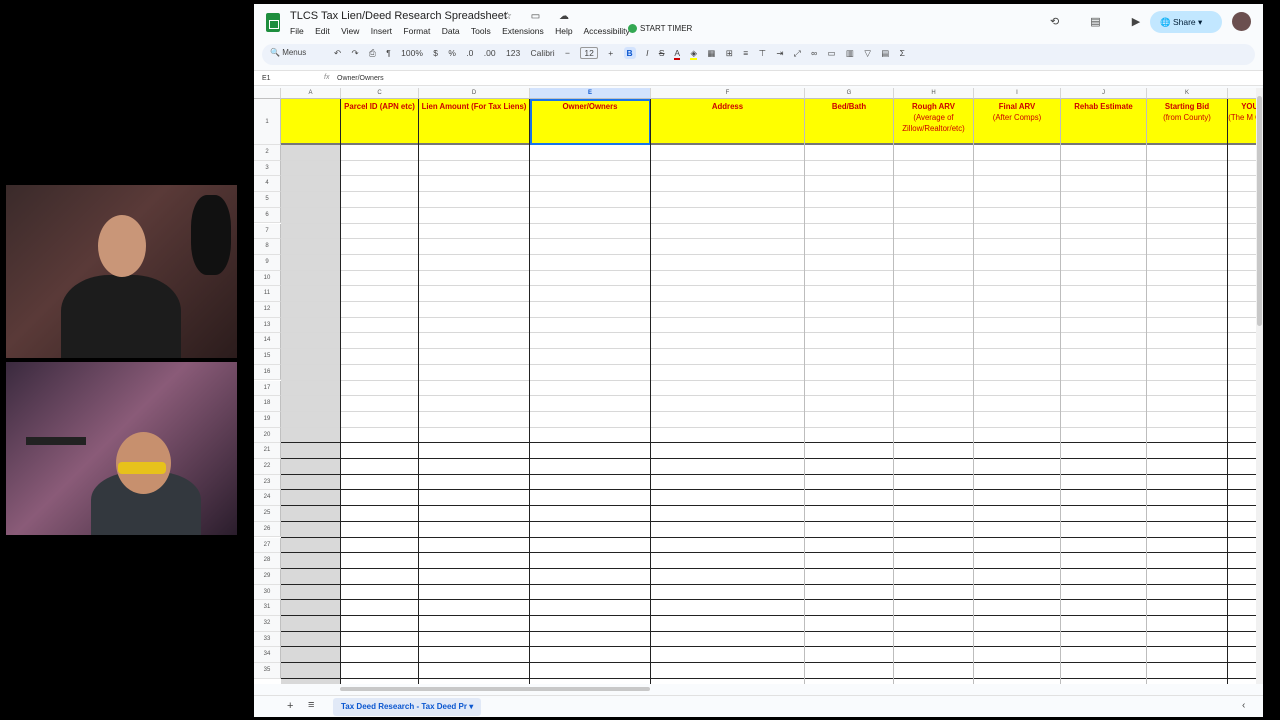 The image size is (1280, 720). Describe the element at coordinates (267, 514) in the screenshot. I see `row-header: 25` at that location.